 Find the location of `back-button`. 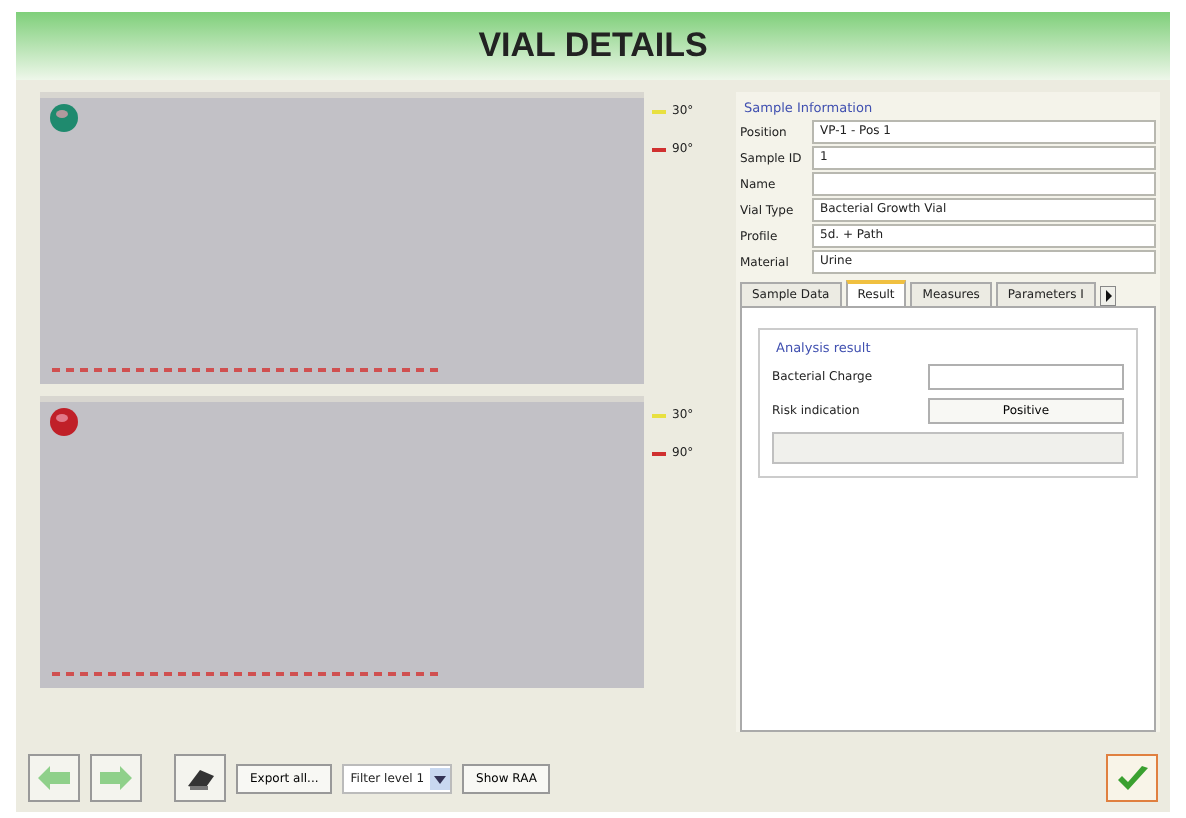

back-button is located at coordinates (54, 778).